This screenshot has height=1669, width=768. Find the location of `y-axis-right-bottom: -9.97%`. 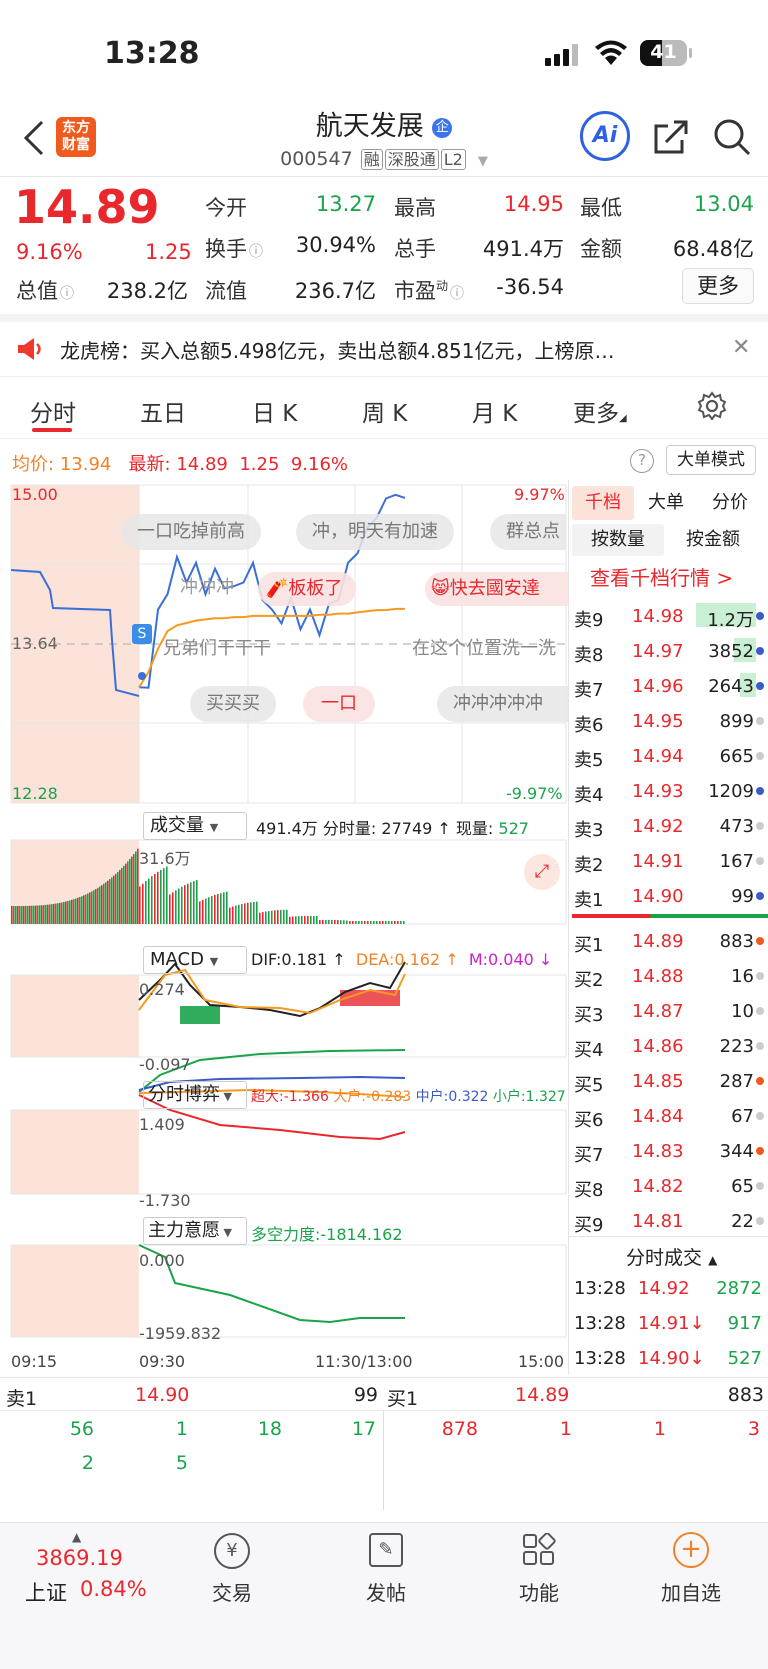

y-axis-right-bottom: -9.97% is located at coordinates (534, 793).